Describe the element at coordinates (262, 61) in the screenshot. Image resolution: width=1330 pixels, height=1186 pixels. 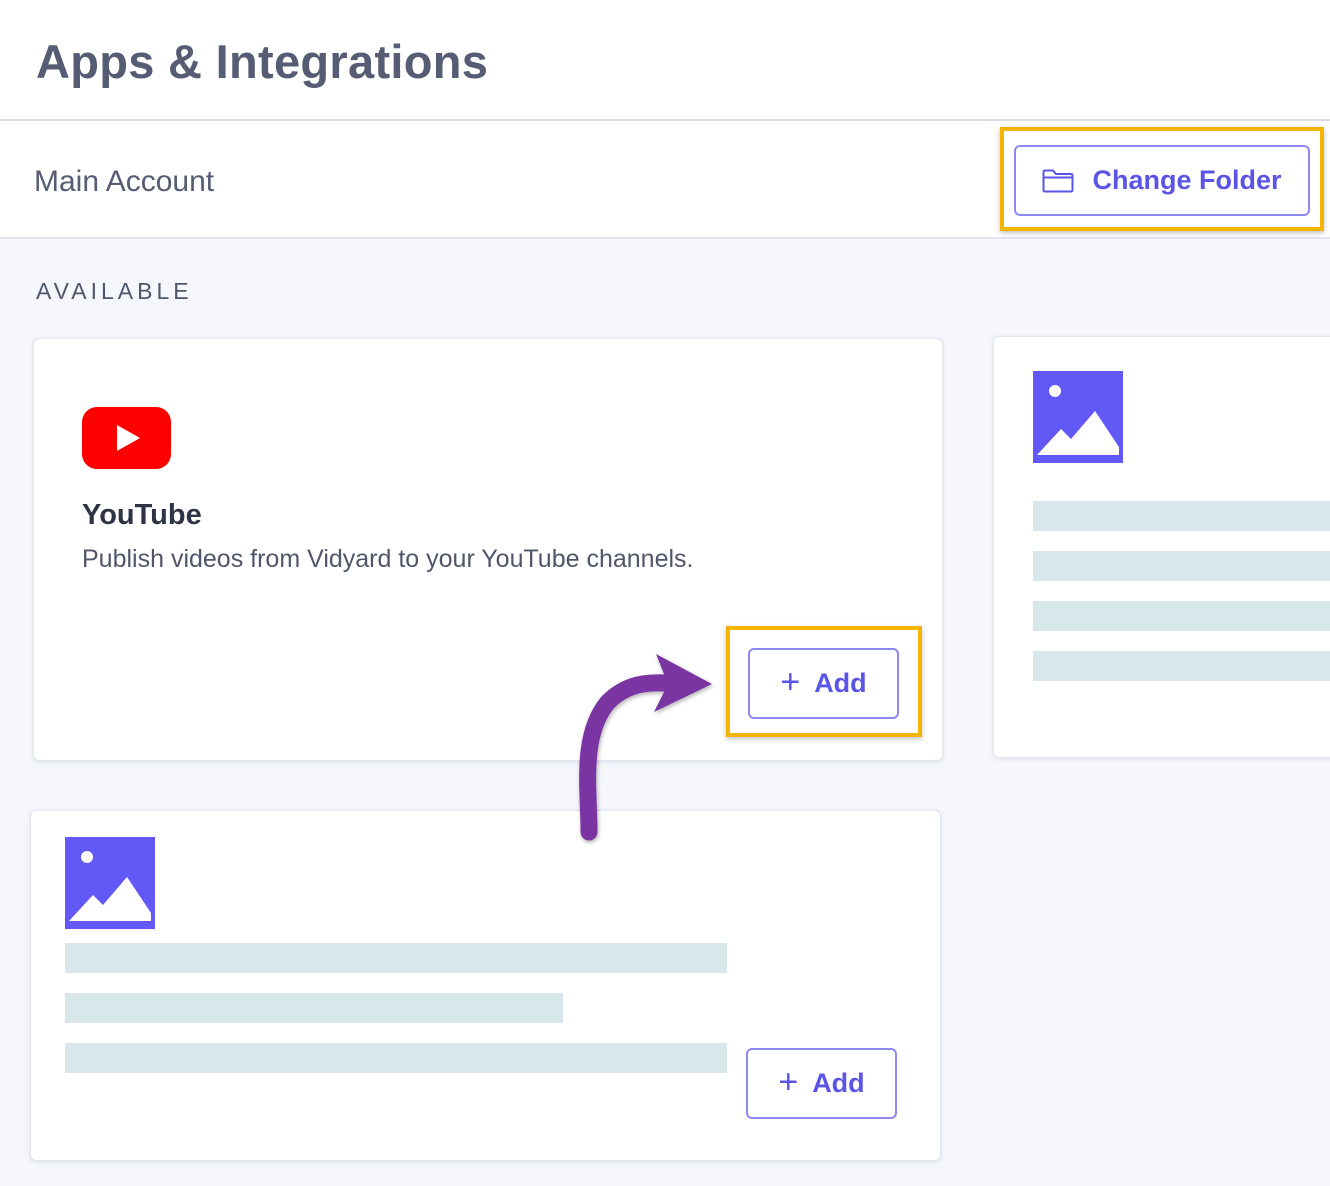
I see `page-title: Apps & Integrations` at that location.